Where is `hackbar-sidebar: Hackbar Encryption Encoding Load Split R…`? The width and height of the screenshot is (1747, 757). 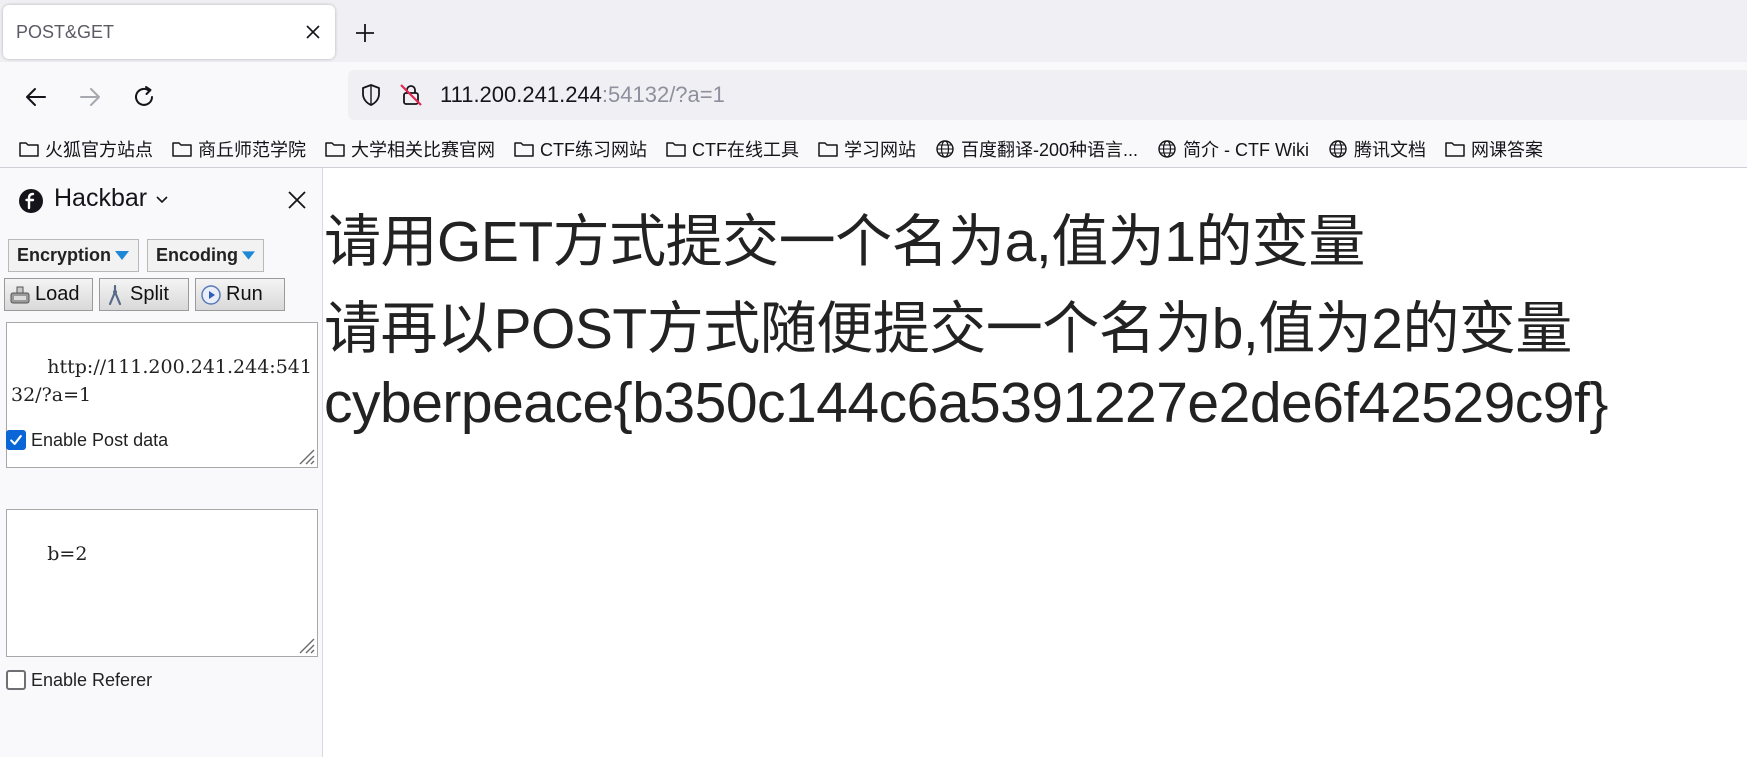 hackbar-sidebar: Hackbar Encryption Encoding Load Split R… is located at coordinates (161, 462).